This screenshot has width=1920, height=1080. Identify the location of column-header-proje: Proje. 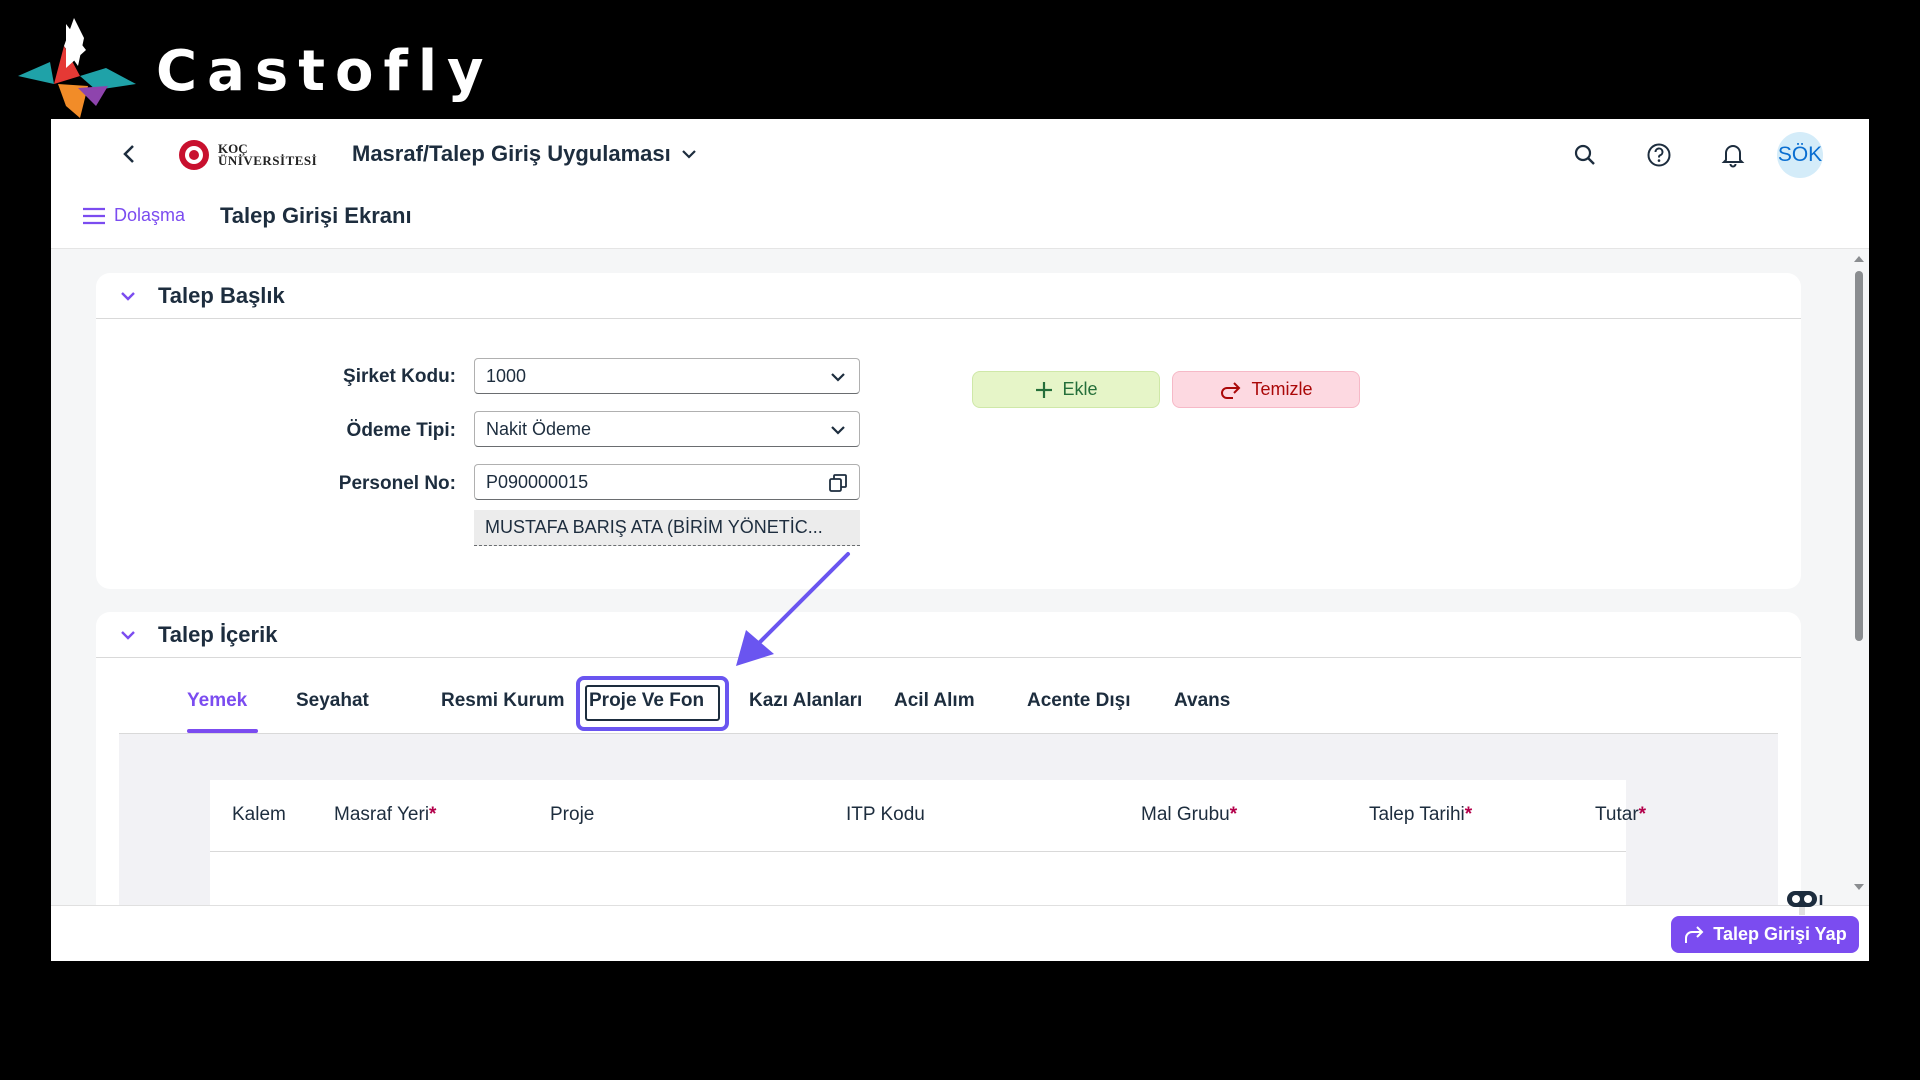
(572, 815).